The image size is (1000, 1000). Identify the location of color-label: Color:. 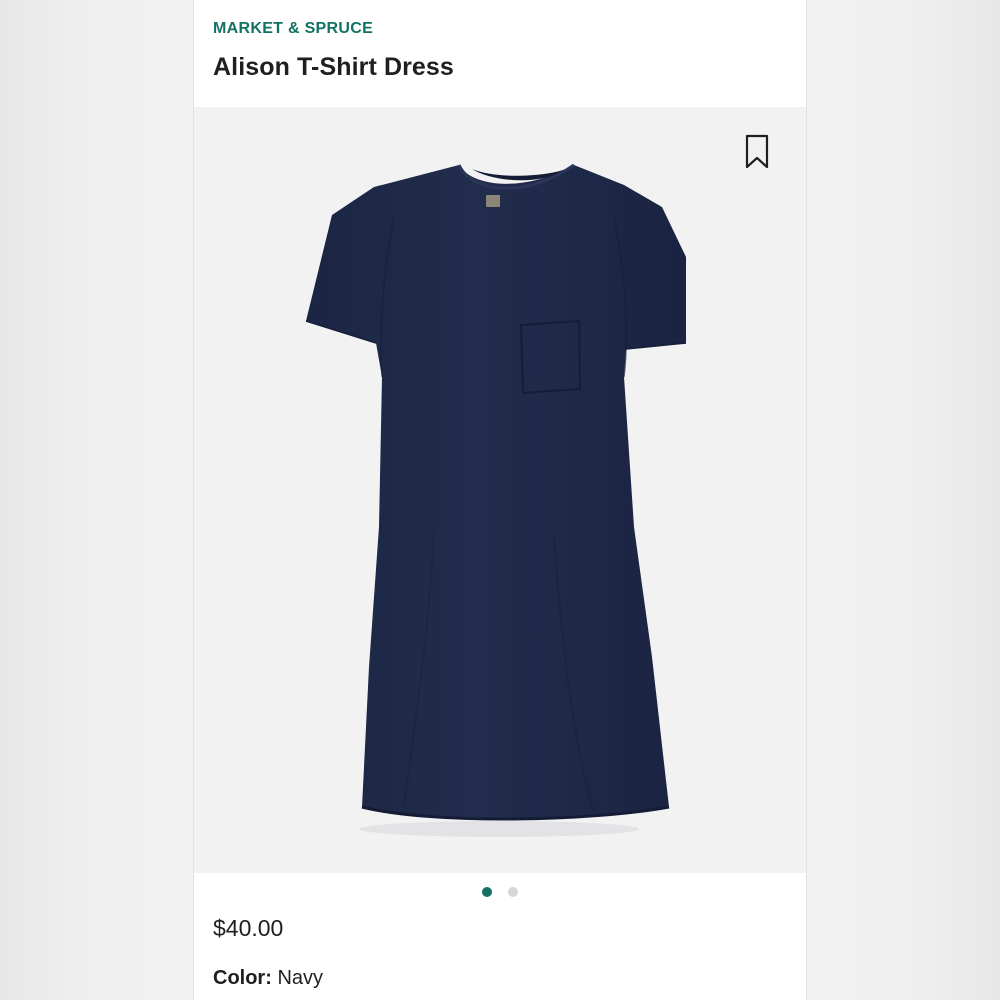
(242, 978).